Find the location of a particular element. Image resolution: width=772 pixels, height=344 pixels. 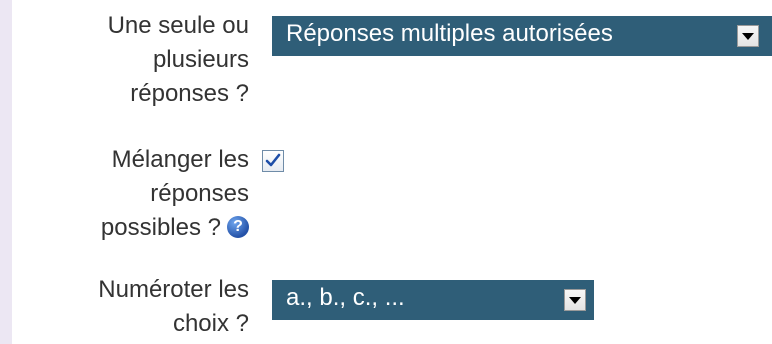

answer-mode-label-line: plusieurs is located at coordinates (200, 59).